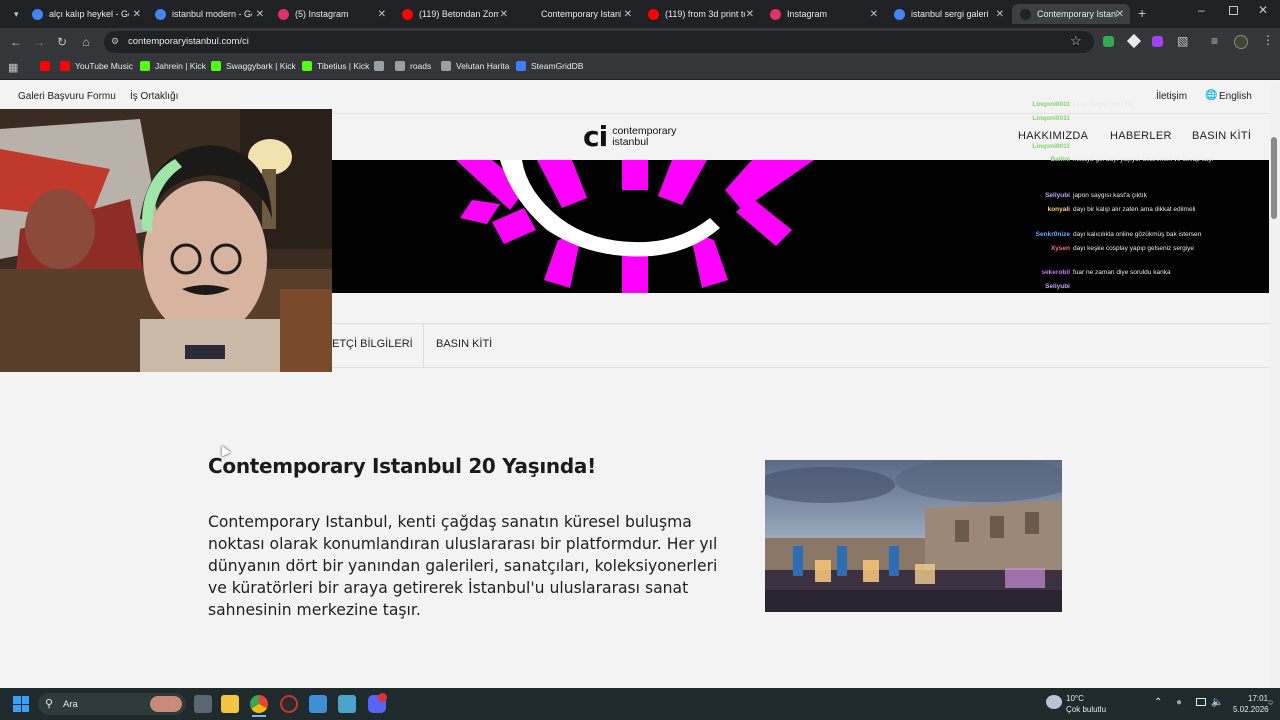  Describe the element at coordinates (1060, 248) in the screenshot. I see `chat-username: Xysen` at that location.